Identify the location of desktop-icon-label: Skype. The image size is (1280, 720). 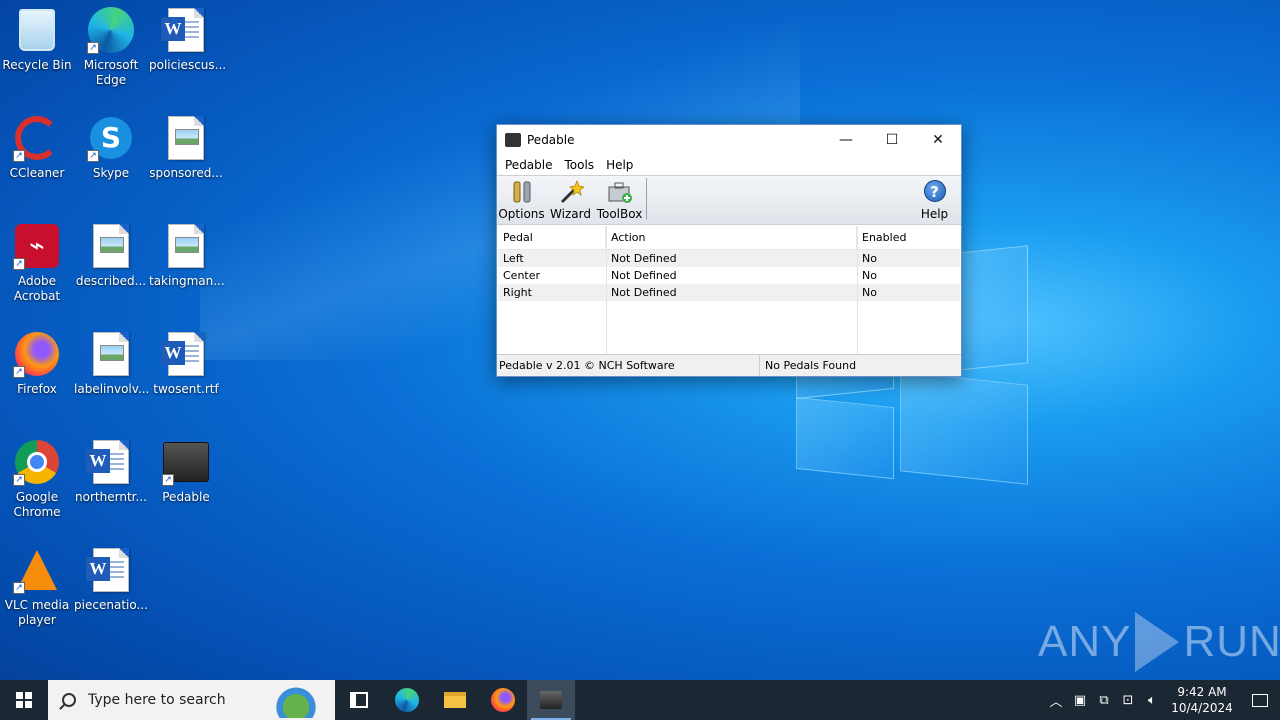
(111, 173).